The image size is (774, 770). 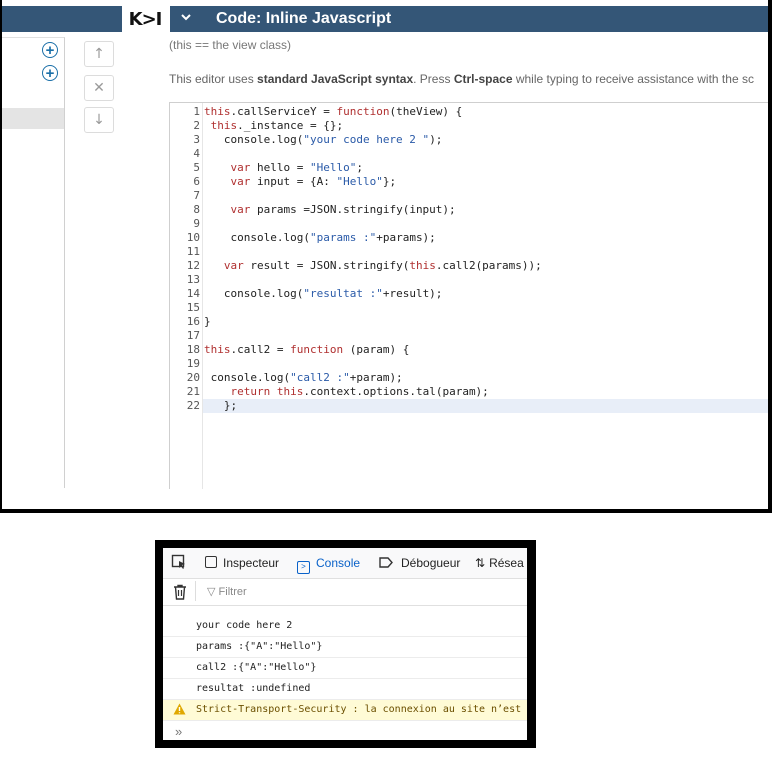 I want to click on info-key: Ctrl-space, so click(x=483, y=79).